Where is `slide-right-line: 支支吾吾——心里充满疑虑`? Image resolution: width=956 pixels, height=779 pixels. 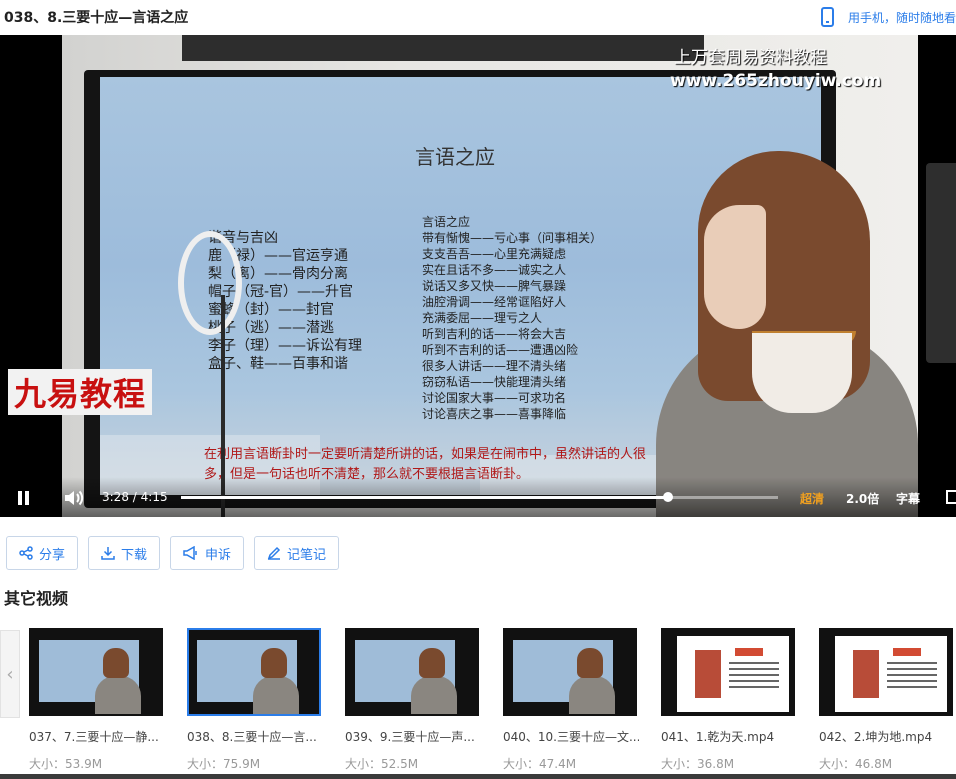
slide-right-line: 支支吾吾——心里充满疑虑 is located at coordinates (494, 254).